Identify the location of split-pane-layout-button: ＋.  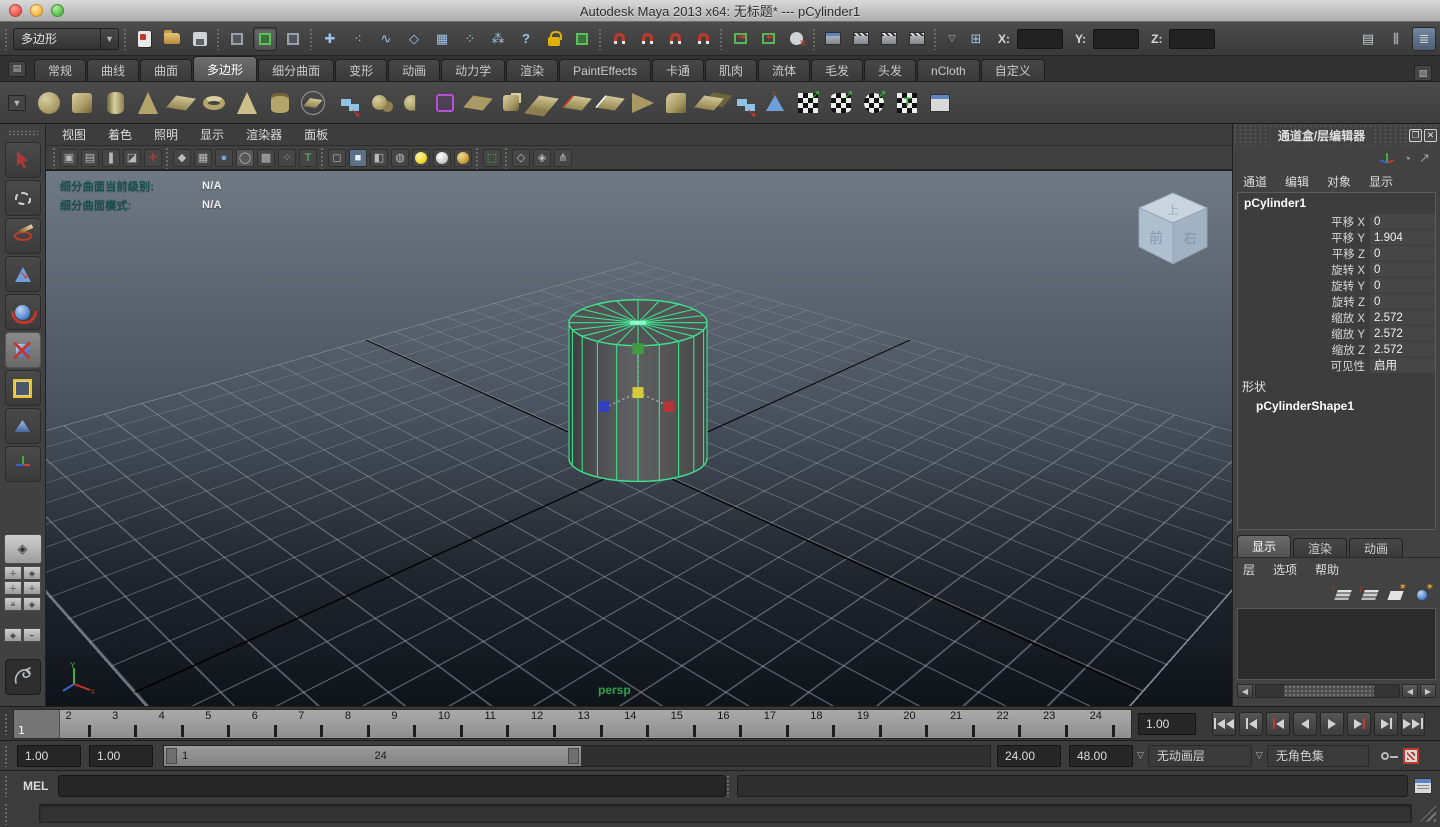
(32, 588).